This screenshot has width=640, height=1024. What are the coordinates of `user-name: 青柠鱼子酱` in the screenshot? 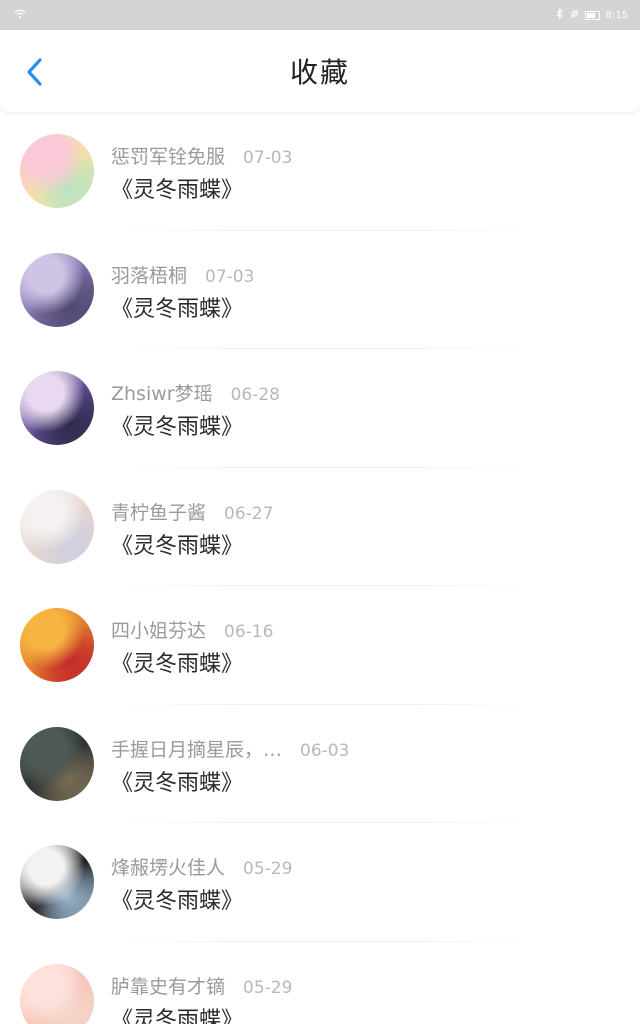 It's located at (158, 511).